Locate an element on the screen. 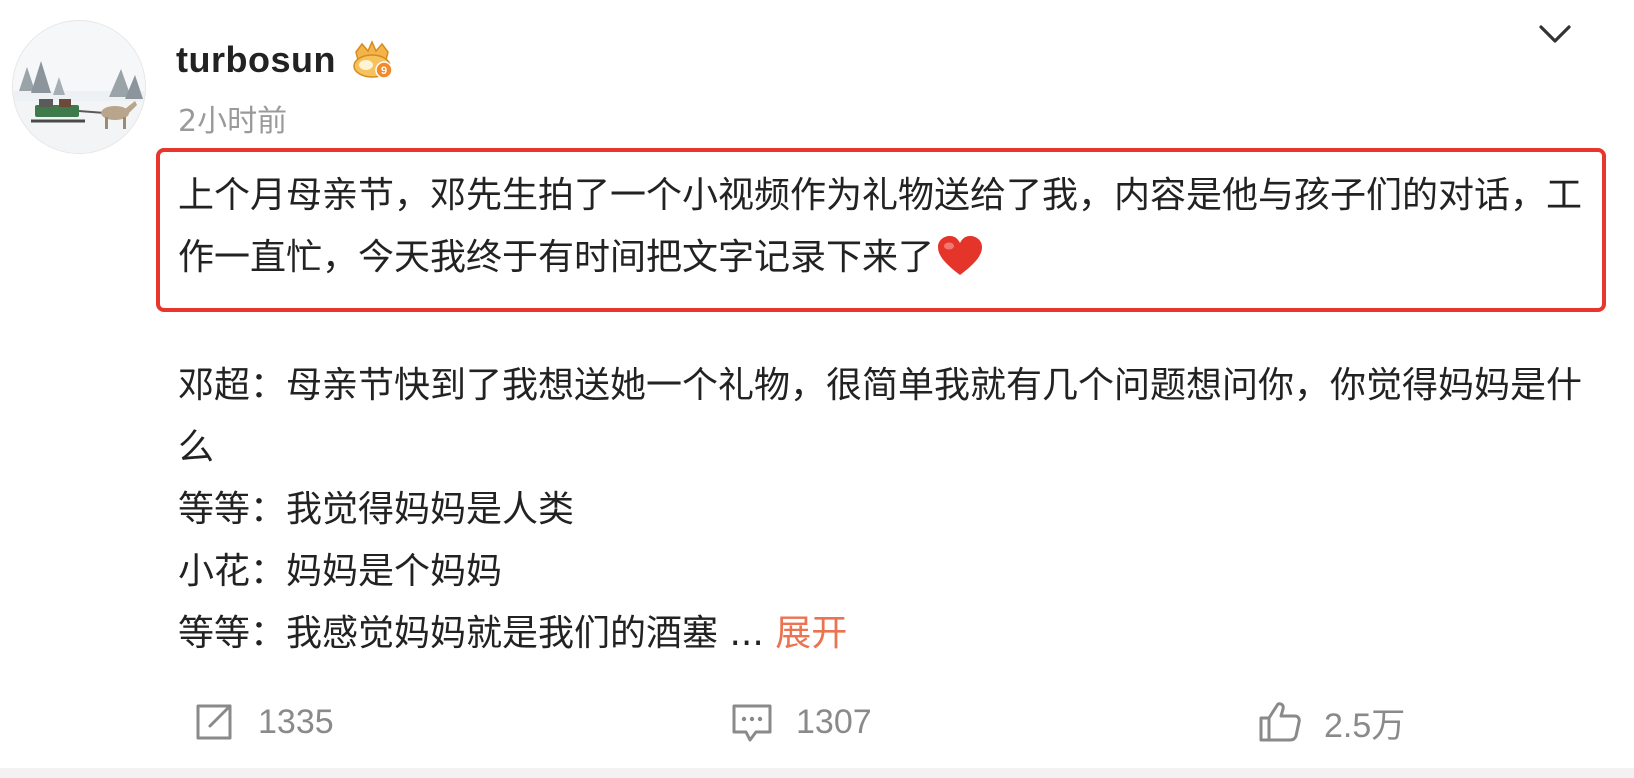 Image resolution: width=1634 pixels, height=778 pixels. like-button: 2.5万 is located at coordinates (1330, 722).